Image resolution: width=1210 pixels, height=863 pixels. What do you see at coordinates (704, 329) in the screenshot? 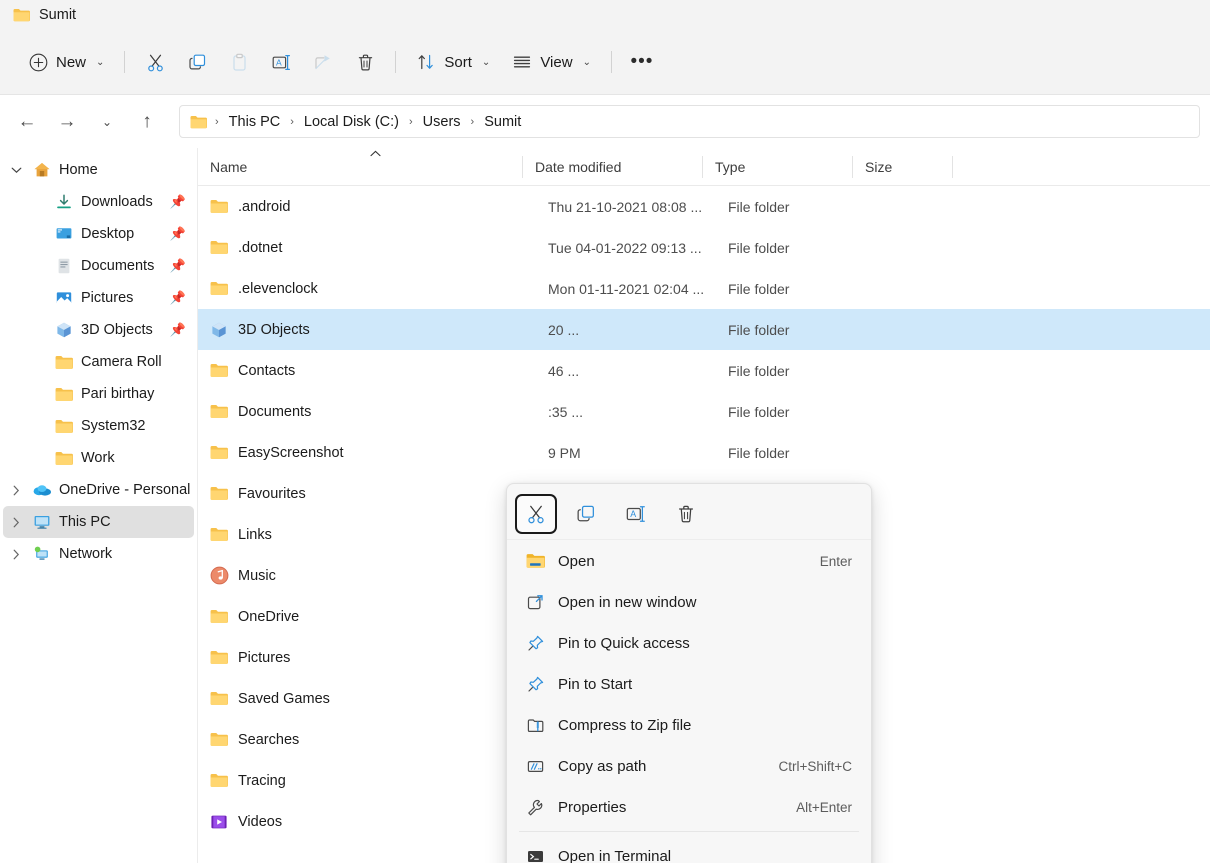
I see `table-row: 3D Objects 20 ... File folder` at bounding box center [704, 329].